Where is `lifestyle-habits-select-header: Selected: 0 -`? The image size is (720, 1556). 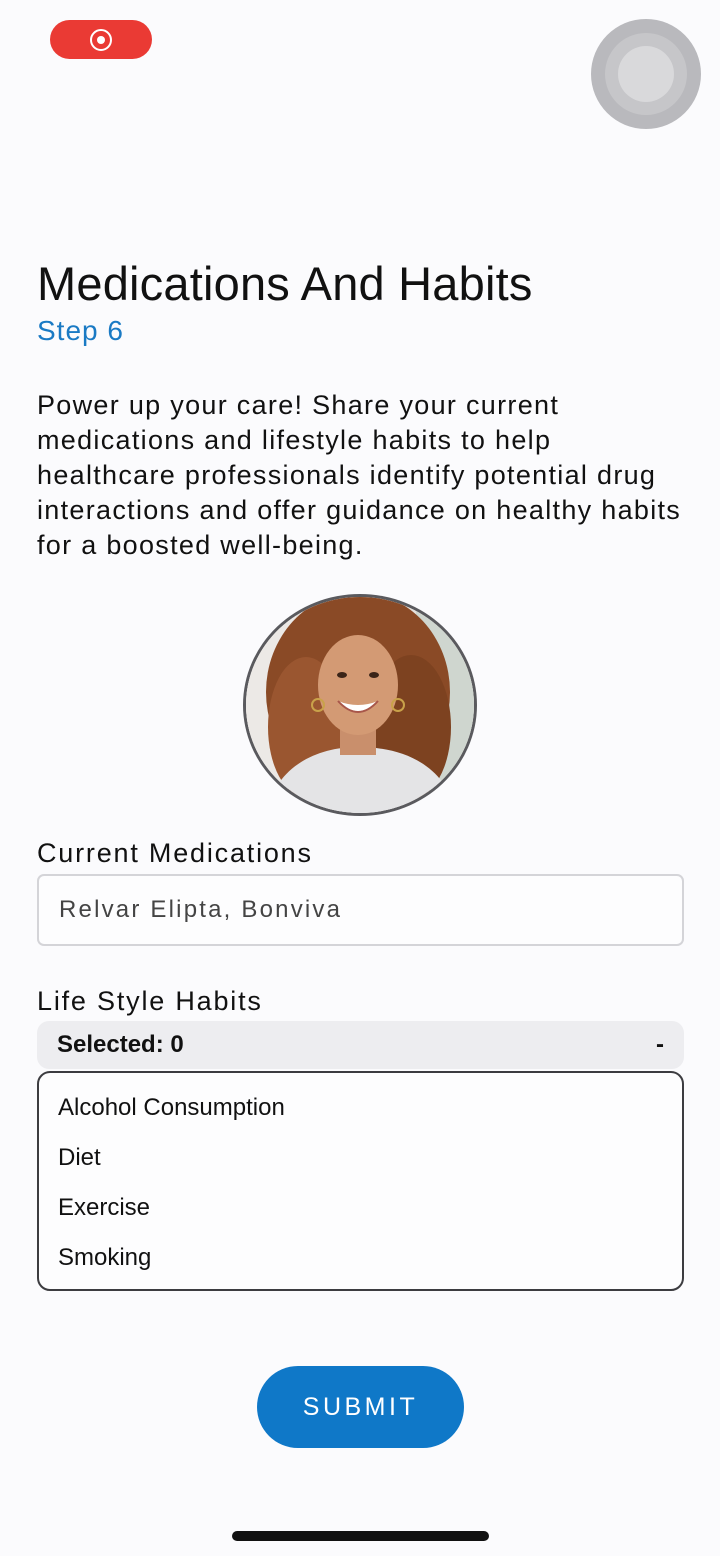
lifestyle-habits-select-header: Selected: 0 - is located at coordinates (360, 1045).